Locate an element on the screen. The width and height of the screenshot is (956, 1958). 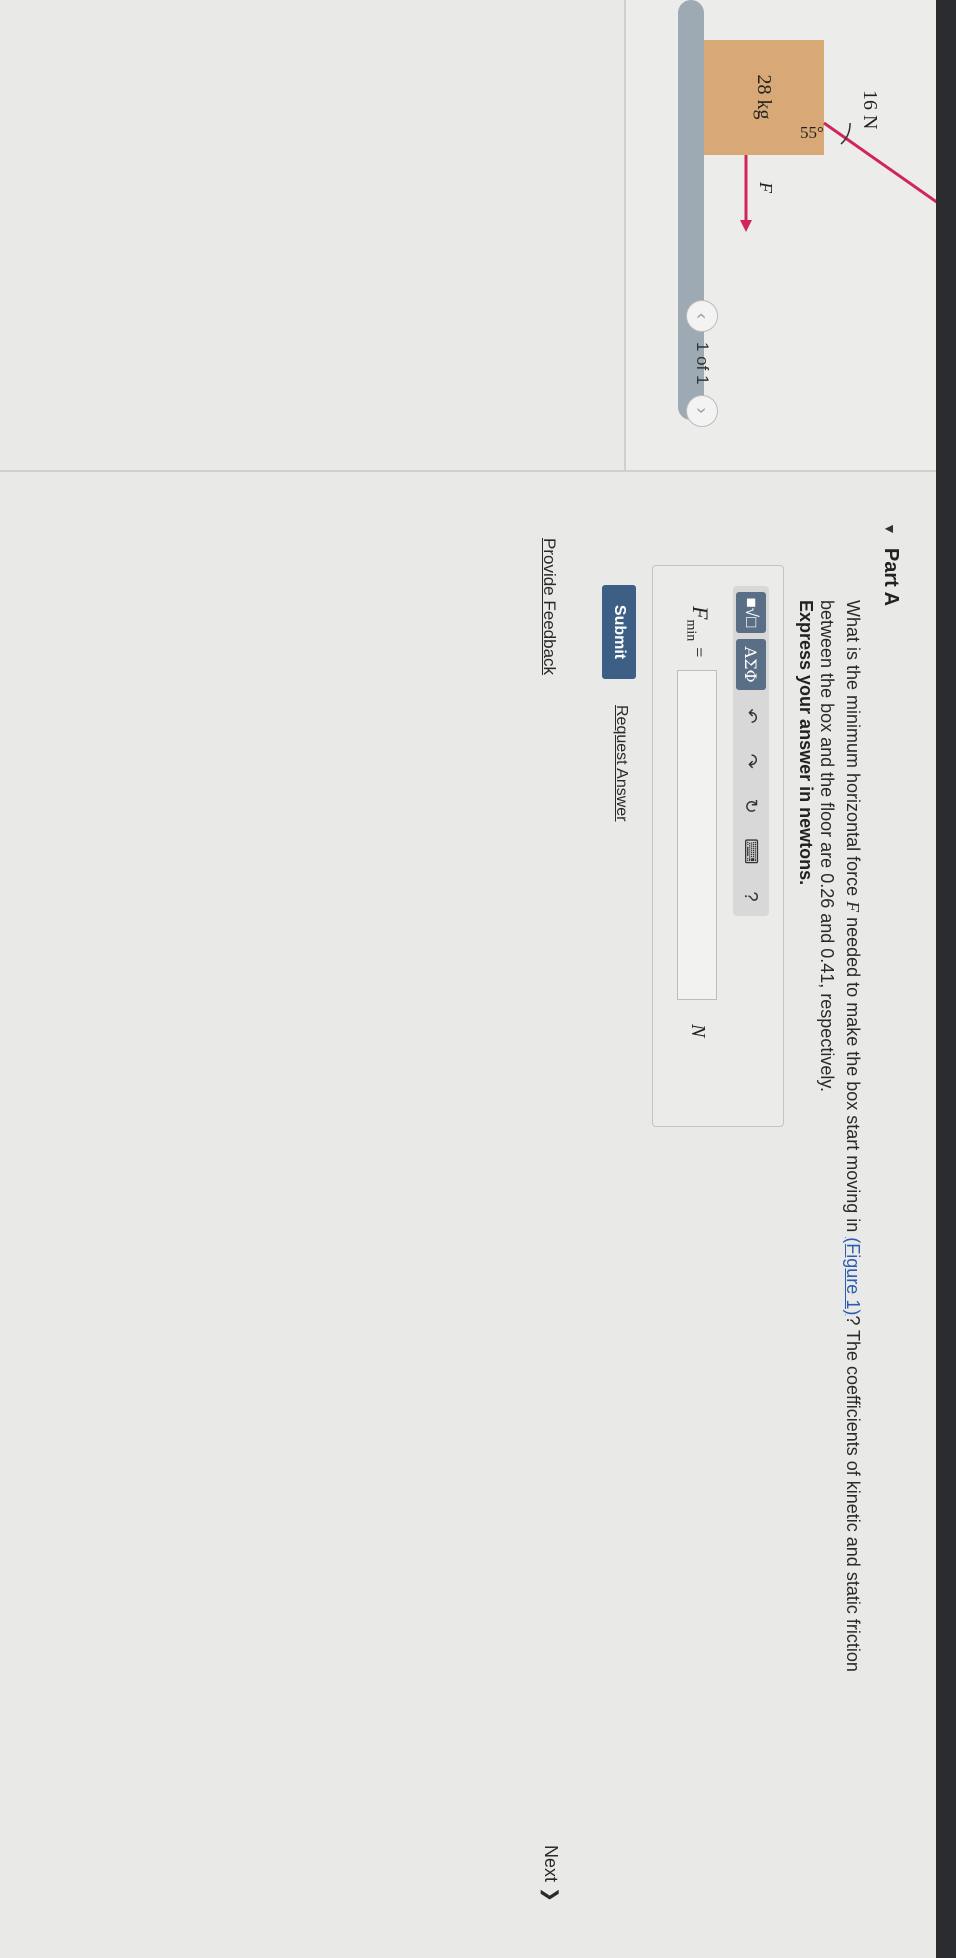
collapse-caret-icon: ▼ is located at coordinates (891, 529).